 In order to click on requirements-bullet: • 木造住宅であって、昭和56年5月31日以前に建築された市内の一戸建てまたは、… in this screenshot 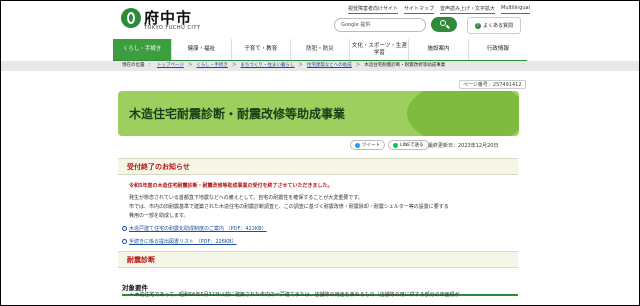, I will do `click(295, 295)`.